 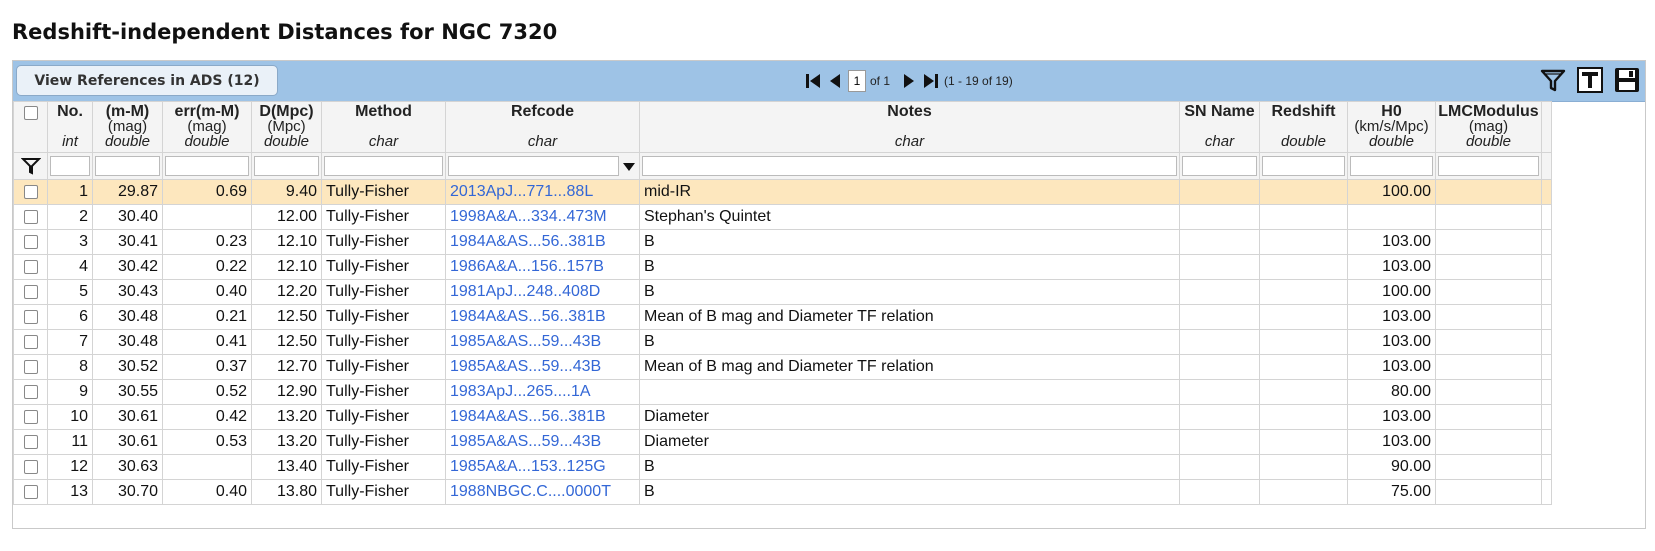 What do you see at coordinates (525, 291) in the screenshot?
I see `refcode-link: 1981ApJ...248..408D` at bounding box center [525, 291].